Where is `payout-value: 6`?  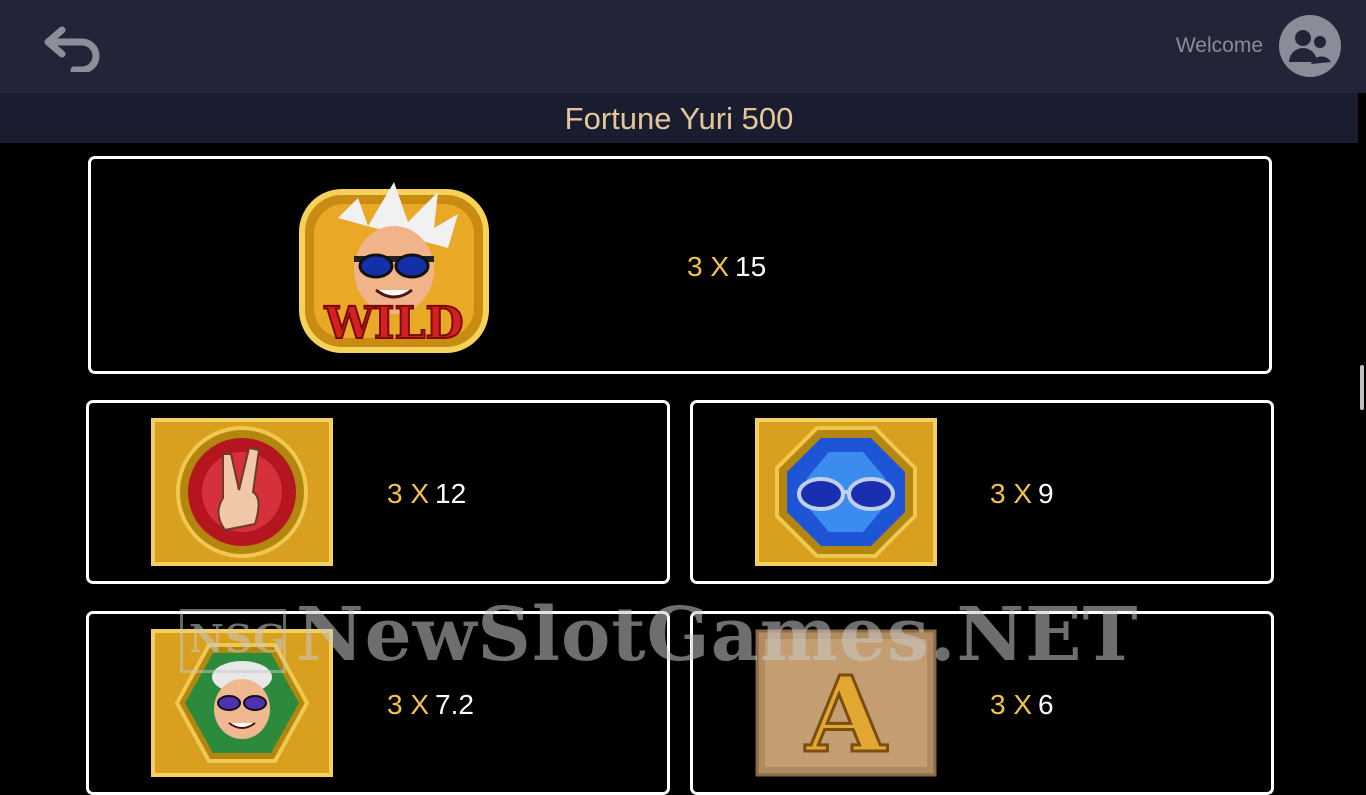
payout-value: 6 is located at coordinates (1046, 704).